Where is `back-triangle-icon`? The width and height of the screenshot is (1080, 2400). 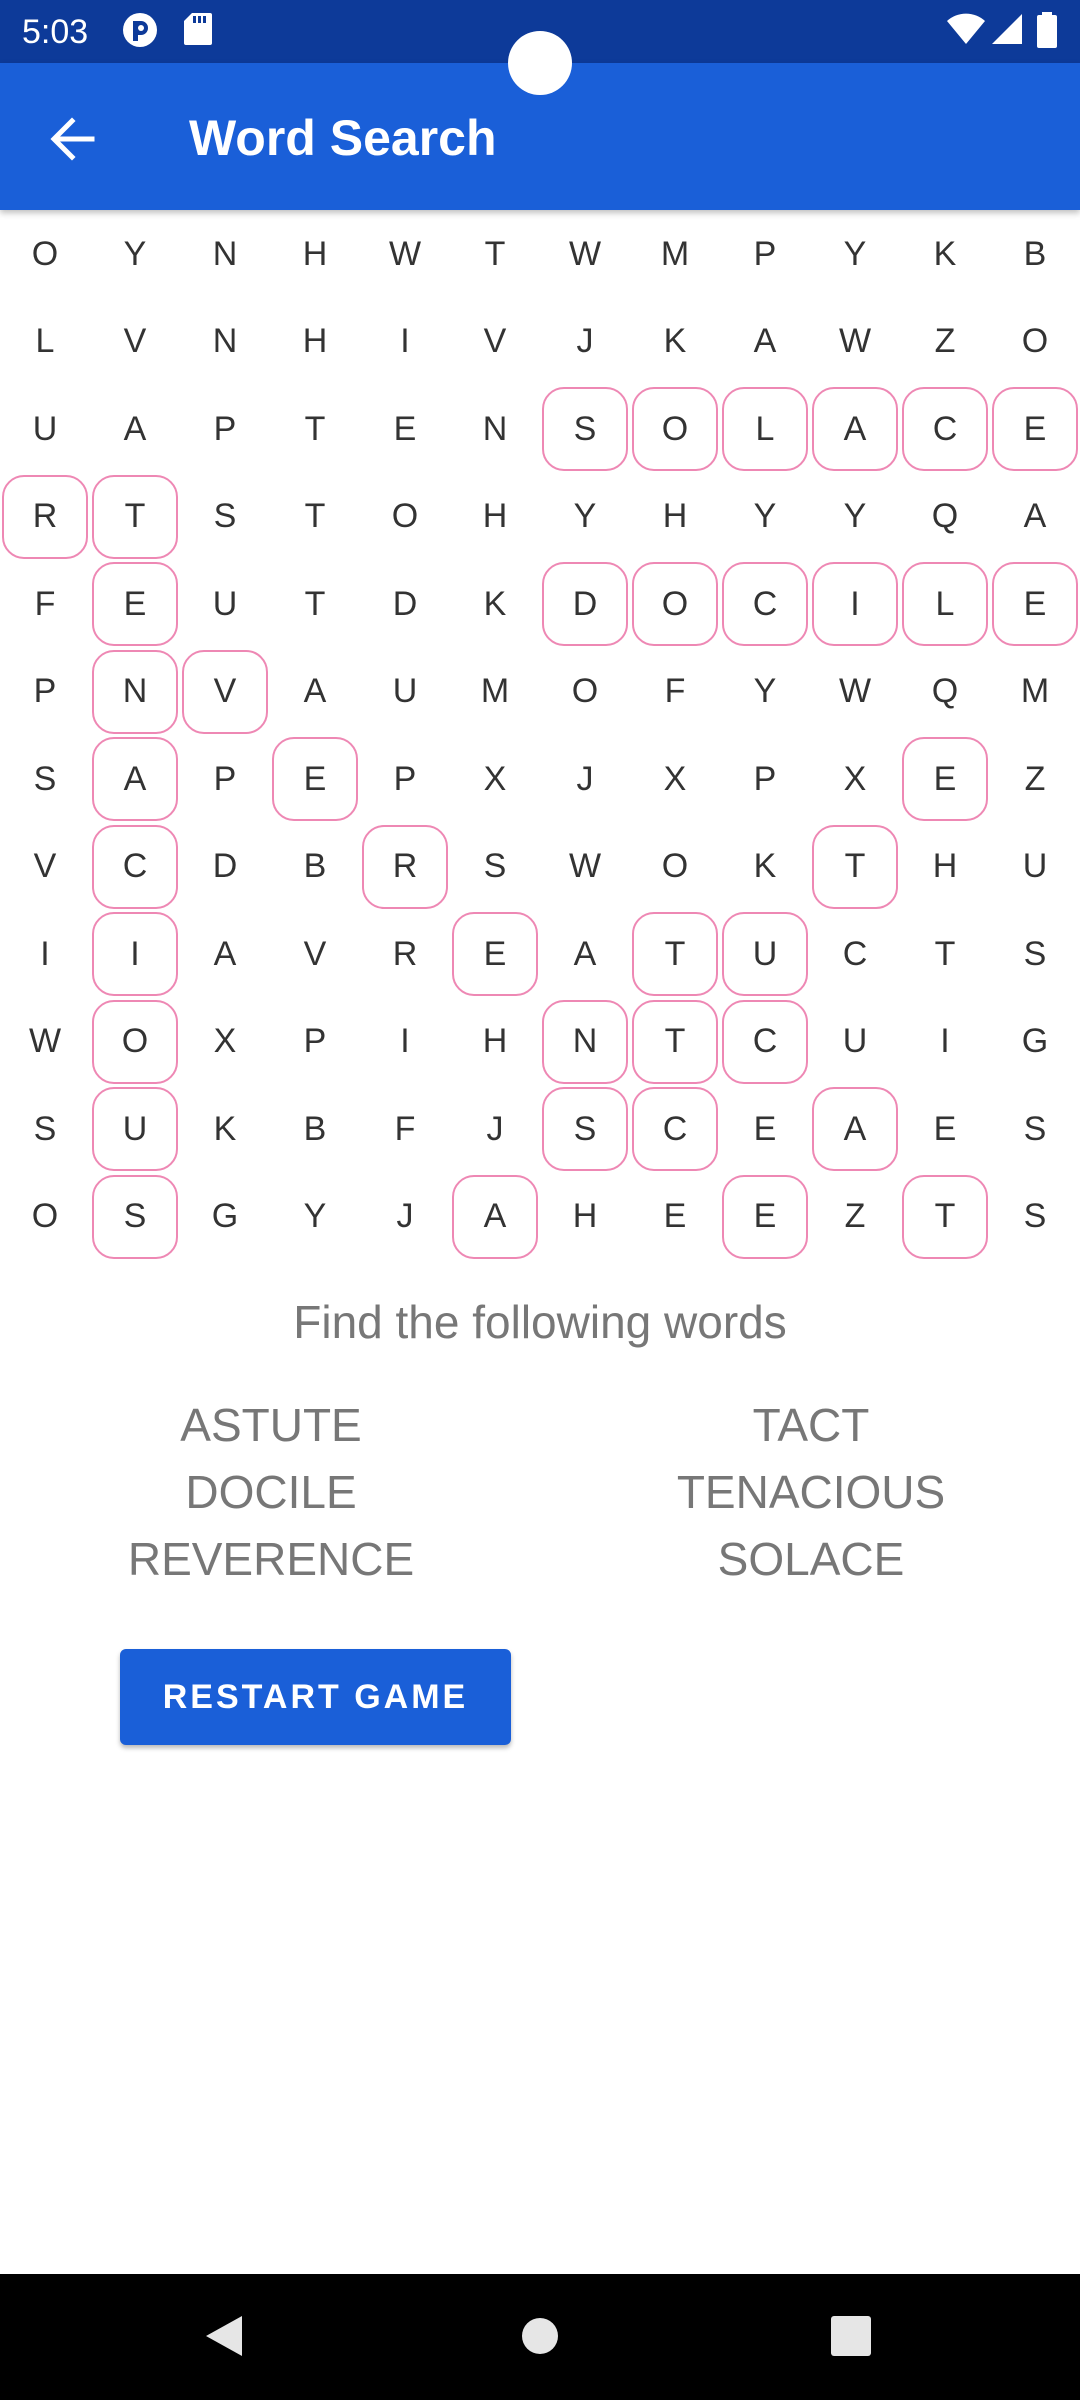 back-triangle-icon is located at coordinates (224, 2336).